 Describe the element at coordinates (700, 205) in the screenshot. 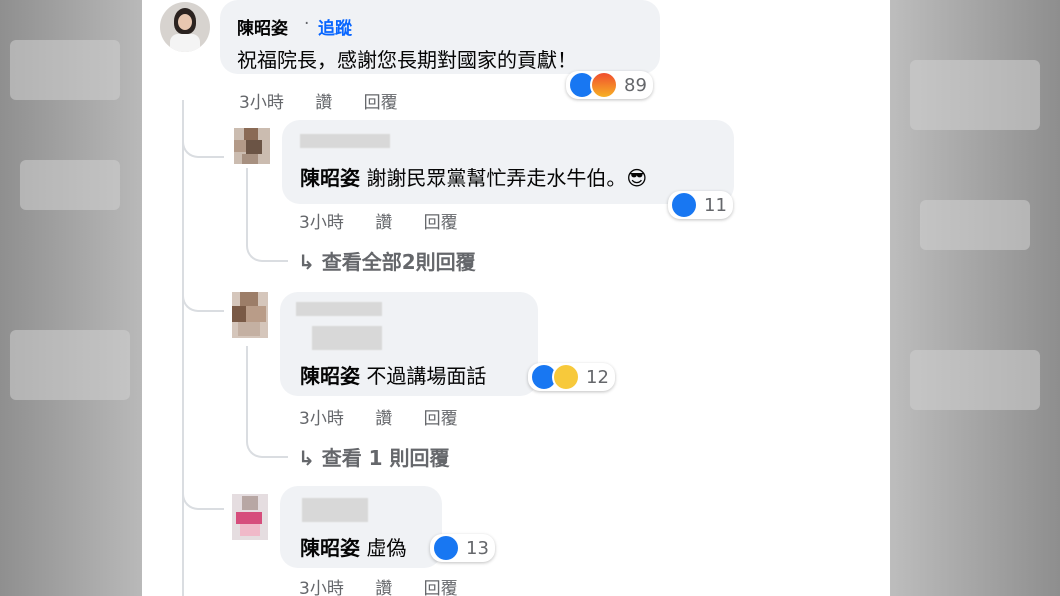

I see `reaction-summary: 11` at that location.